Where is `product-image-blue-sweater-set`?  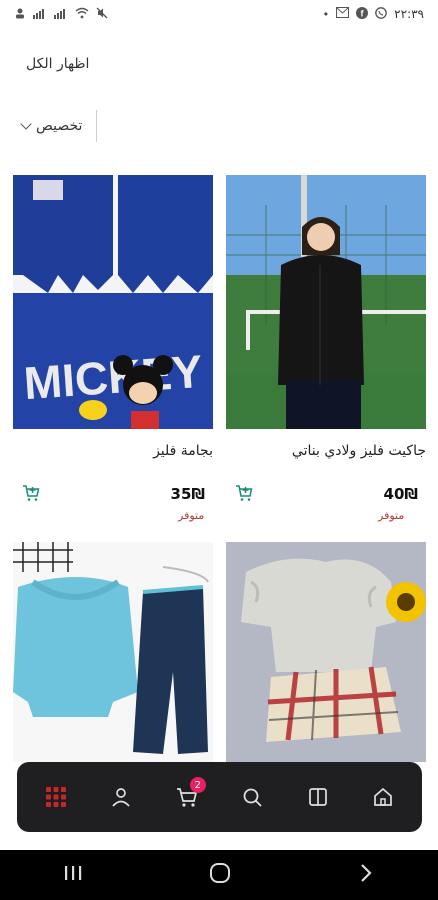 product-image-blue-sweater-set is located at coordinates (113, 652).